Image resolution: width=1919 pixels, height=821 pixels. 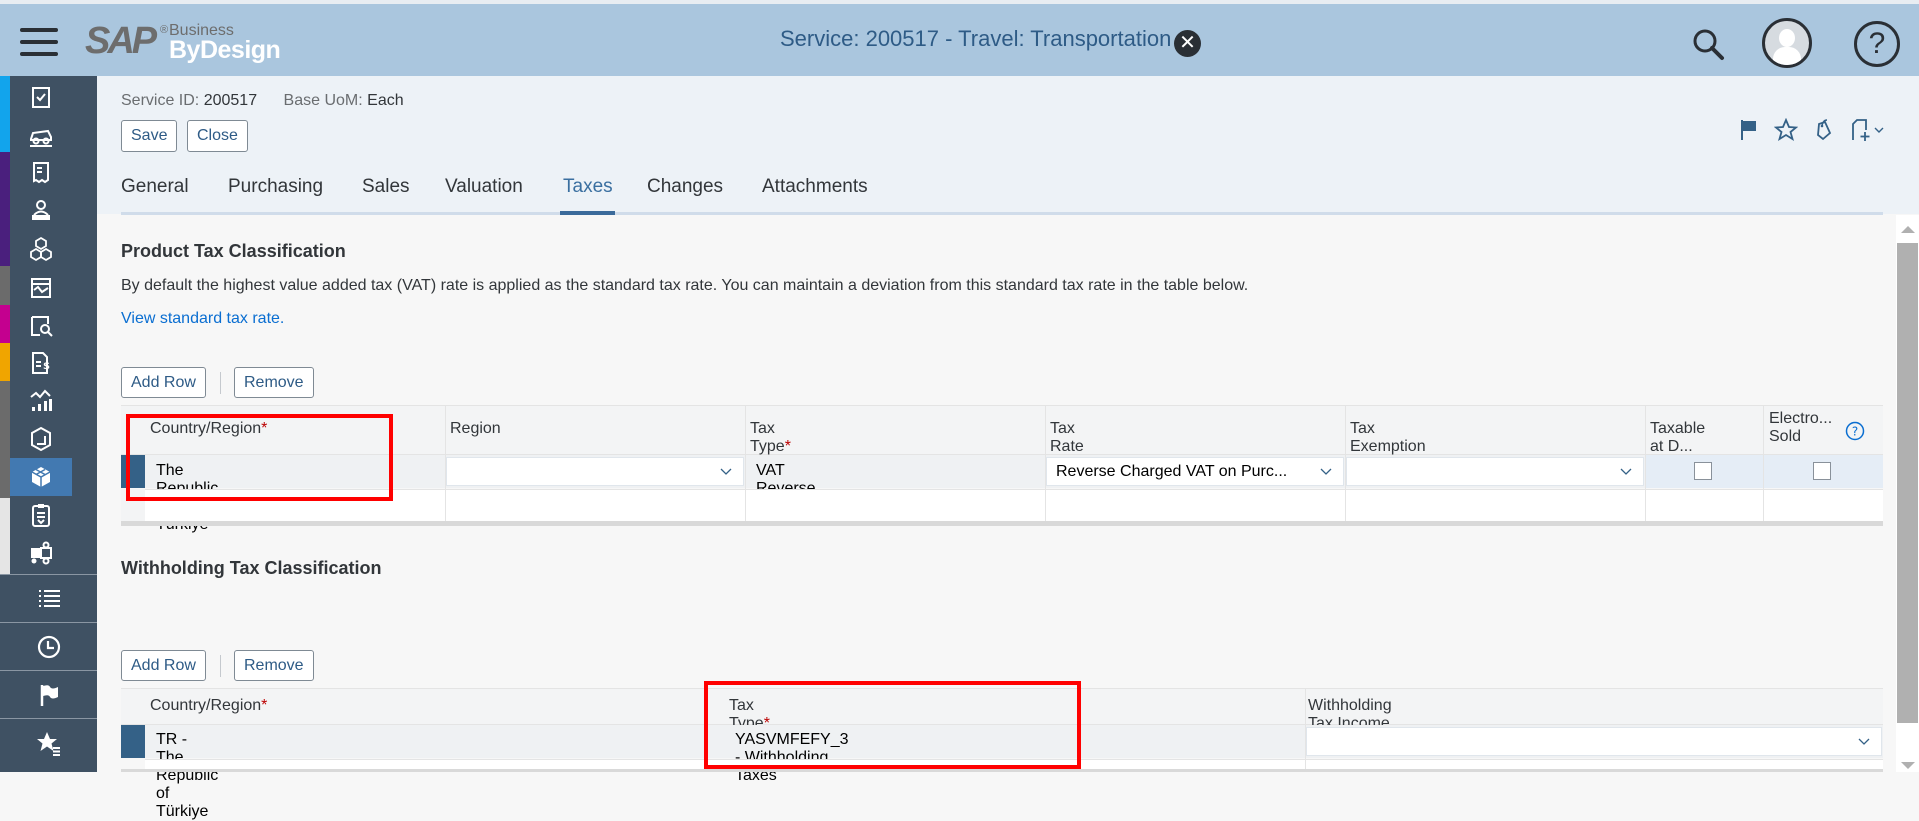 What do you see at coordinates (149, 136) in the screenshot?
I see `save-button: Save` at bounding box center [149, 136].